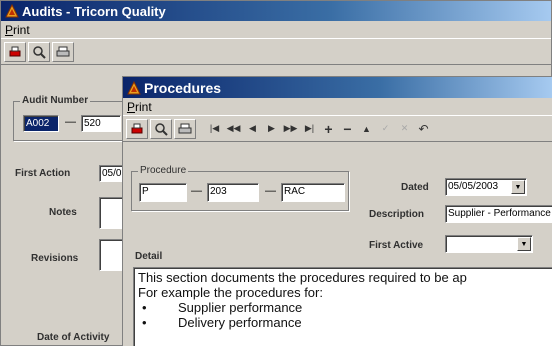 The height and width of the screenshot is (346, 552). Describe the element at coordinates (276, 11) in the screenshot. I see `audits-titlebar: Audits - Tricorn Quality` at that location.